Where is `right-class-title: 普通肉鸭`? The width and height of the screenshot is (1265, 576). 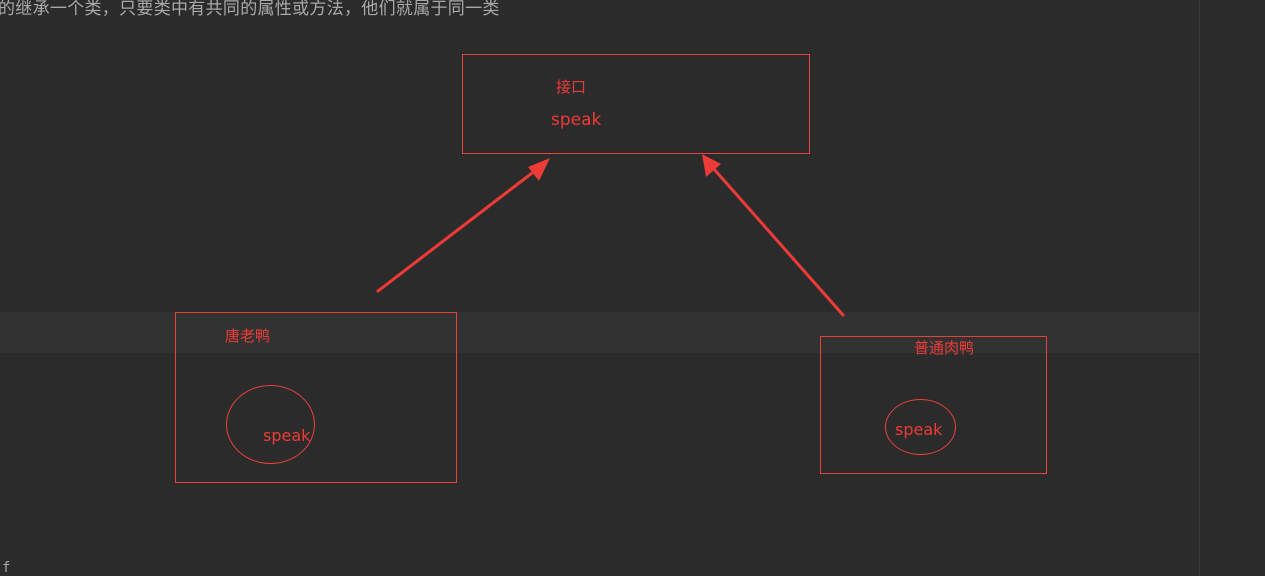 right-class-title: 普通肉鸭 is located at coordinates (944, 348).